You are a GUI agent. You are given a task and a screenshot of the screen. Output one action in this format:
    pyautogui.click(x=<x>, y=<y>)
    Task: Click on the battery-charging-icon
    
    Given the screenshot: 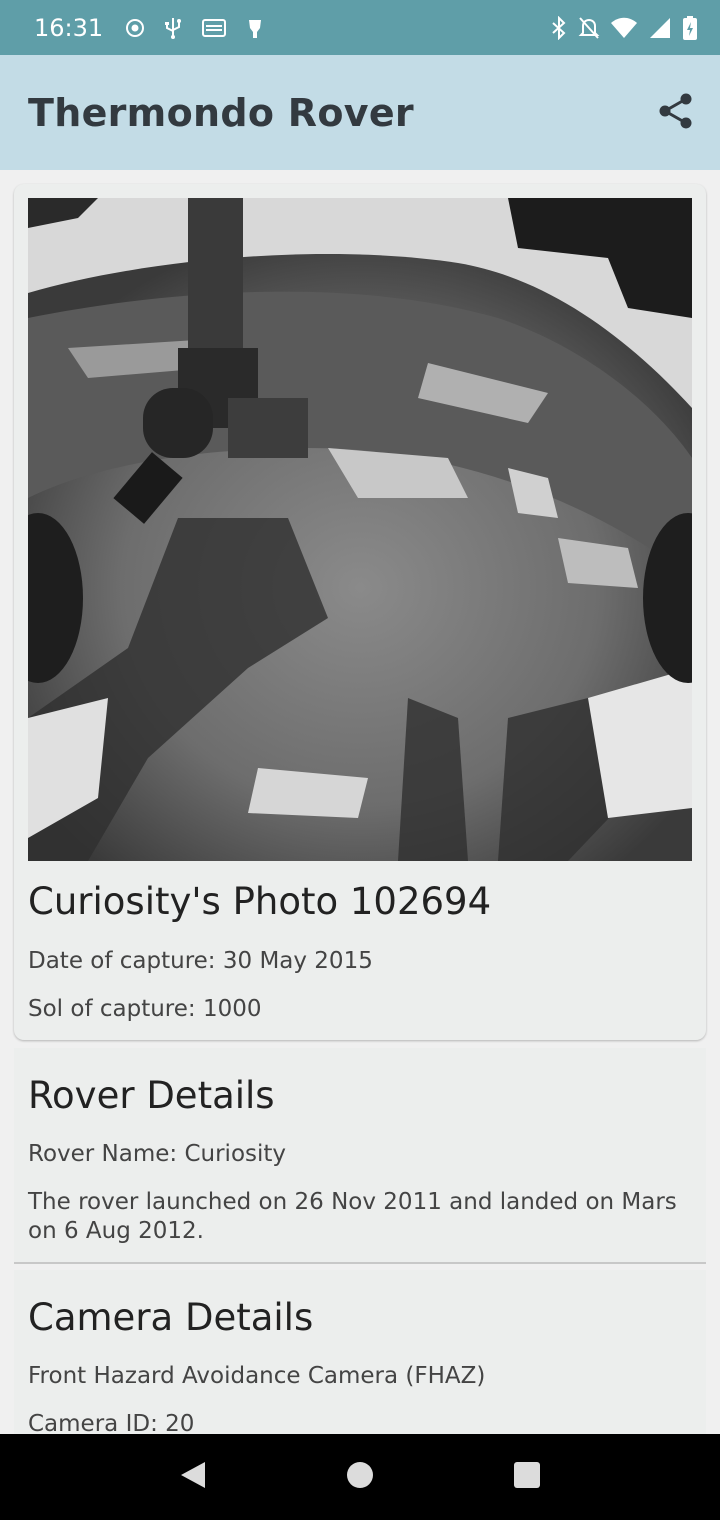 What is the action you would take?
    pyautogui.click(x=690, y=28)
    